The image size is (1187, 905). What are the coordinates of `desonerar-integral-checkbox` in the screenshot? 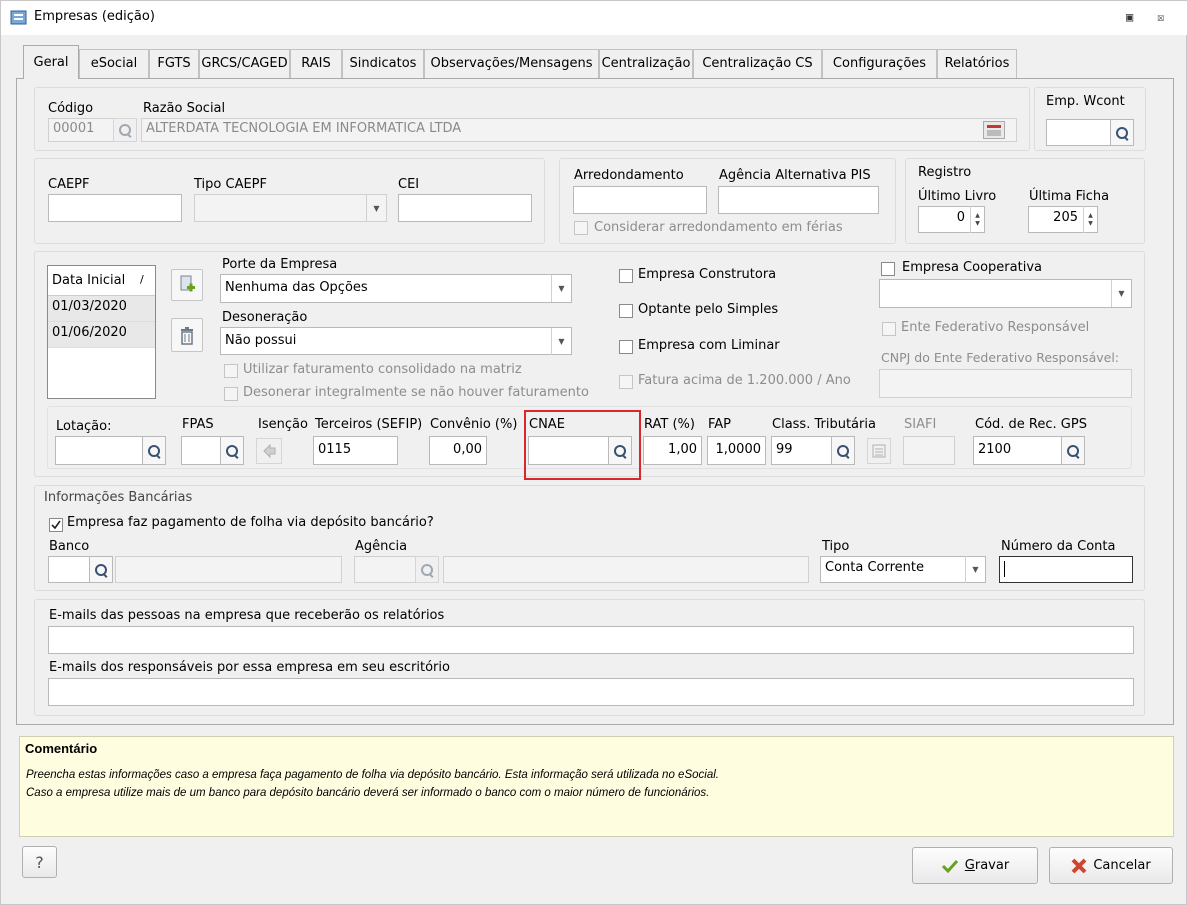 It's located at (231, 394).